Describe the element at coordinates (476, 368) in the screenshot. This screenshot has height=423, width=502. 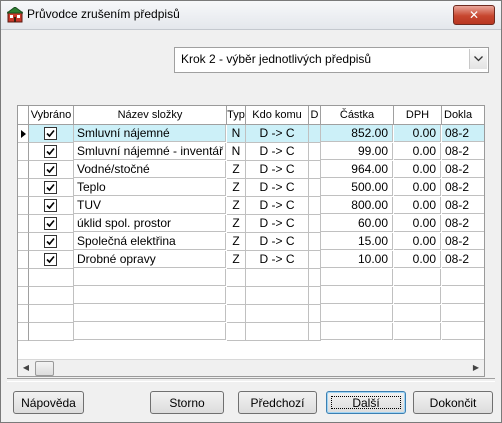
I see `scroll-right-icon: ▶` at that location.